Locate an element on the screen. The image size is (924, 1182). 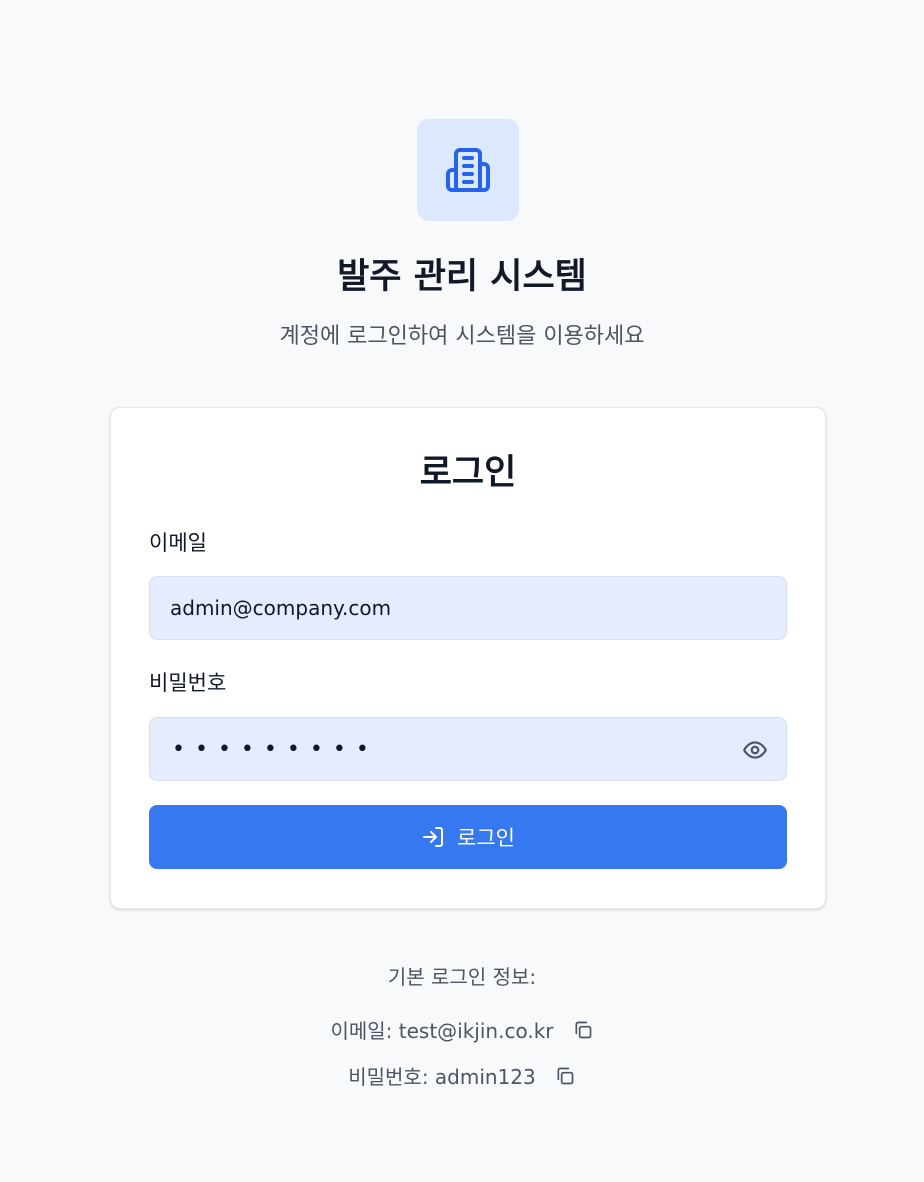
default-password-text: 비밀번호: admin123 is located at coordinates (442, 1077).